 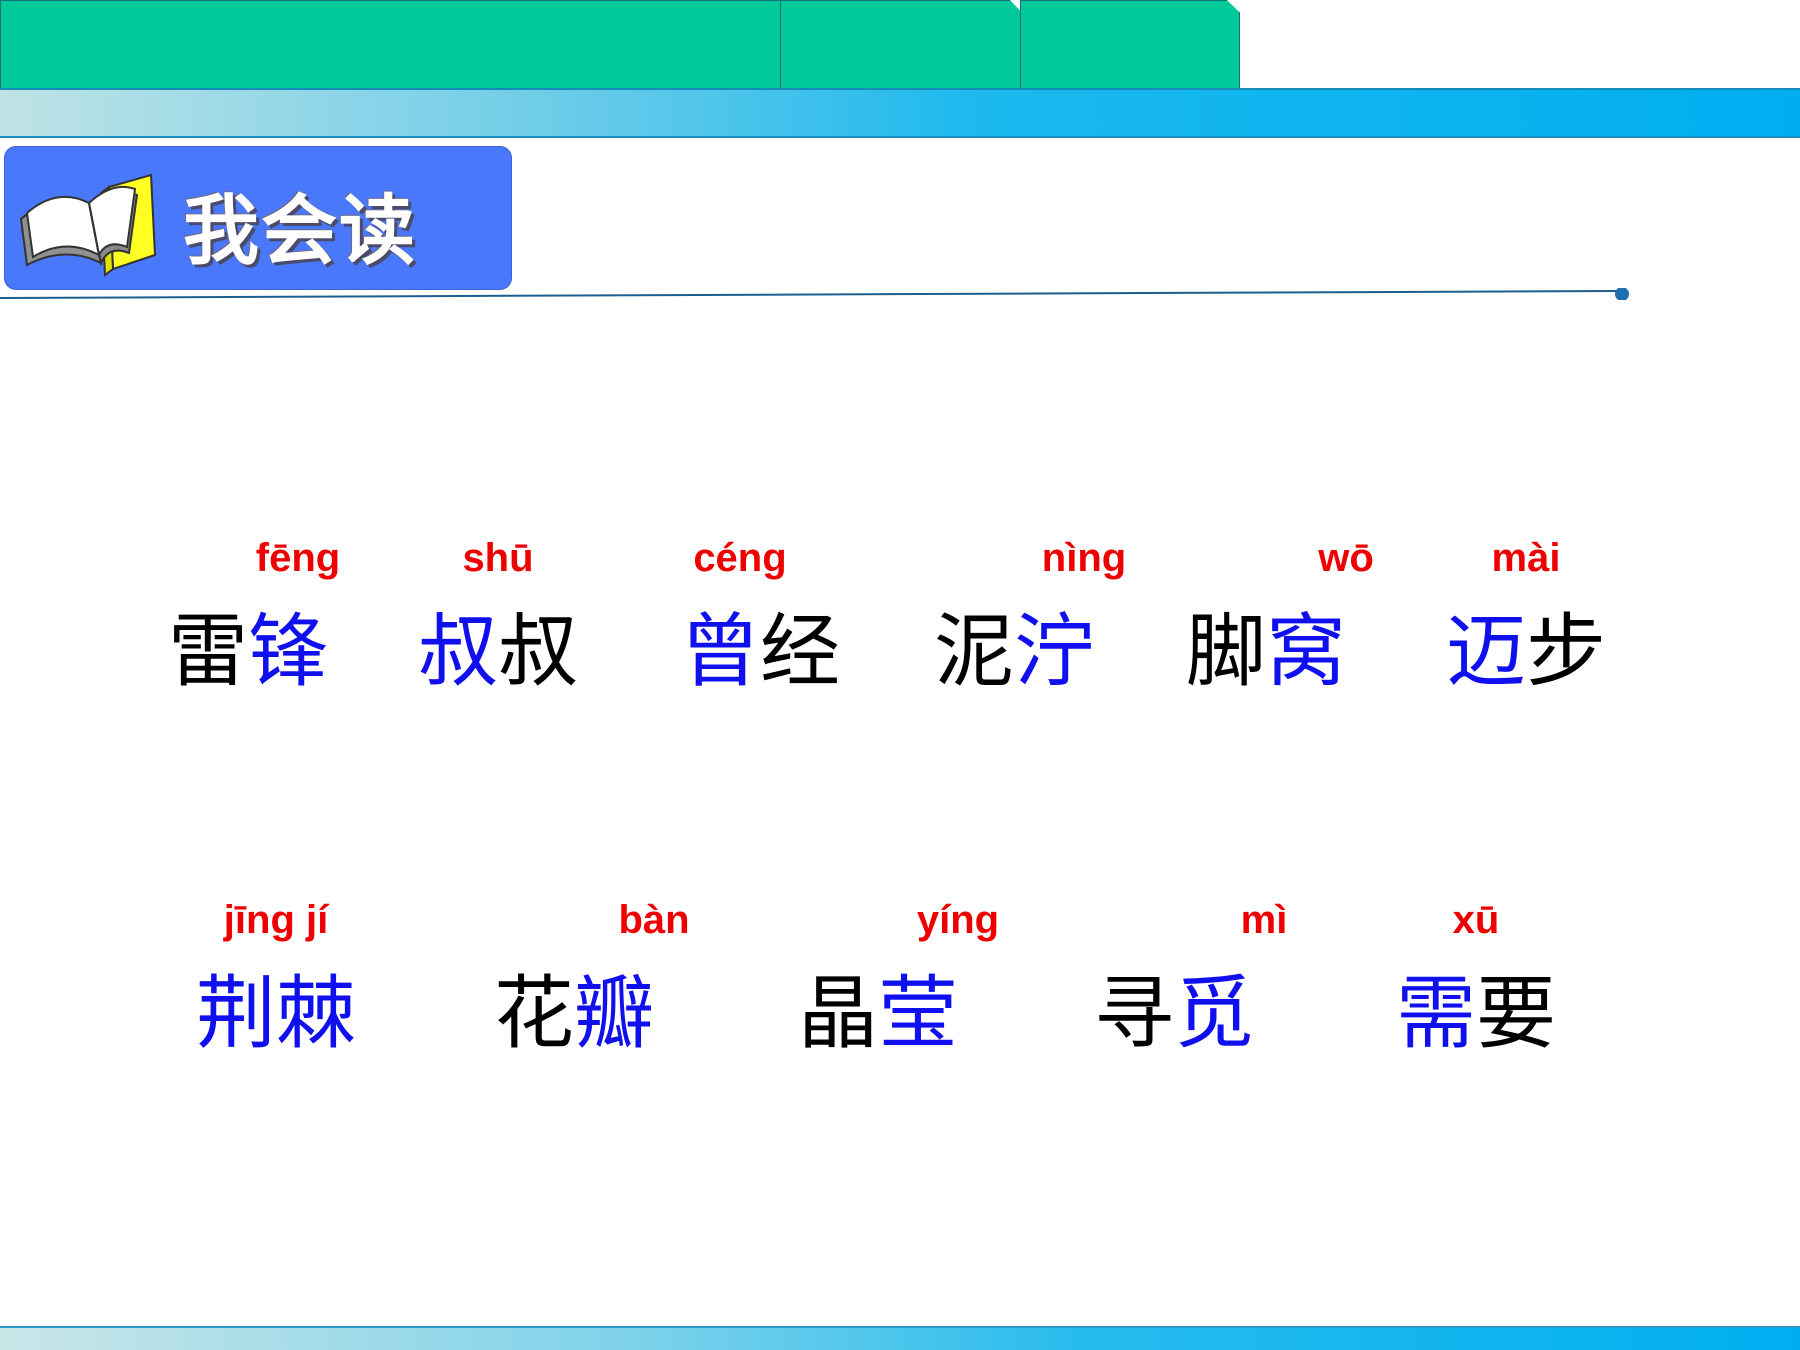 I want to click on vocab-word: shū 叔叔, so click(x=498, y=619).